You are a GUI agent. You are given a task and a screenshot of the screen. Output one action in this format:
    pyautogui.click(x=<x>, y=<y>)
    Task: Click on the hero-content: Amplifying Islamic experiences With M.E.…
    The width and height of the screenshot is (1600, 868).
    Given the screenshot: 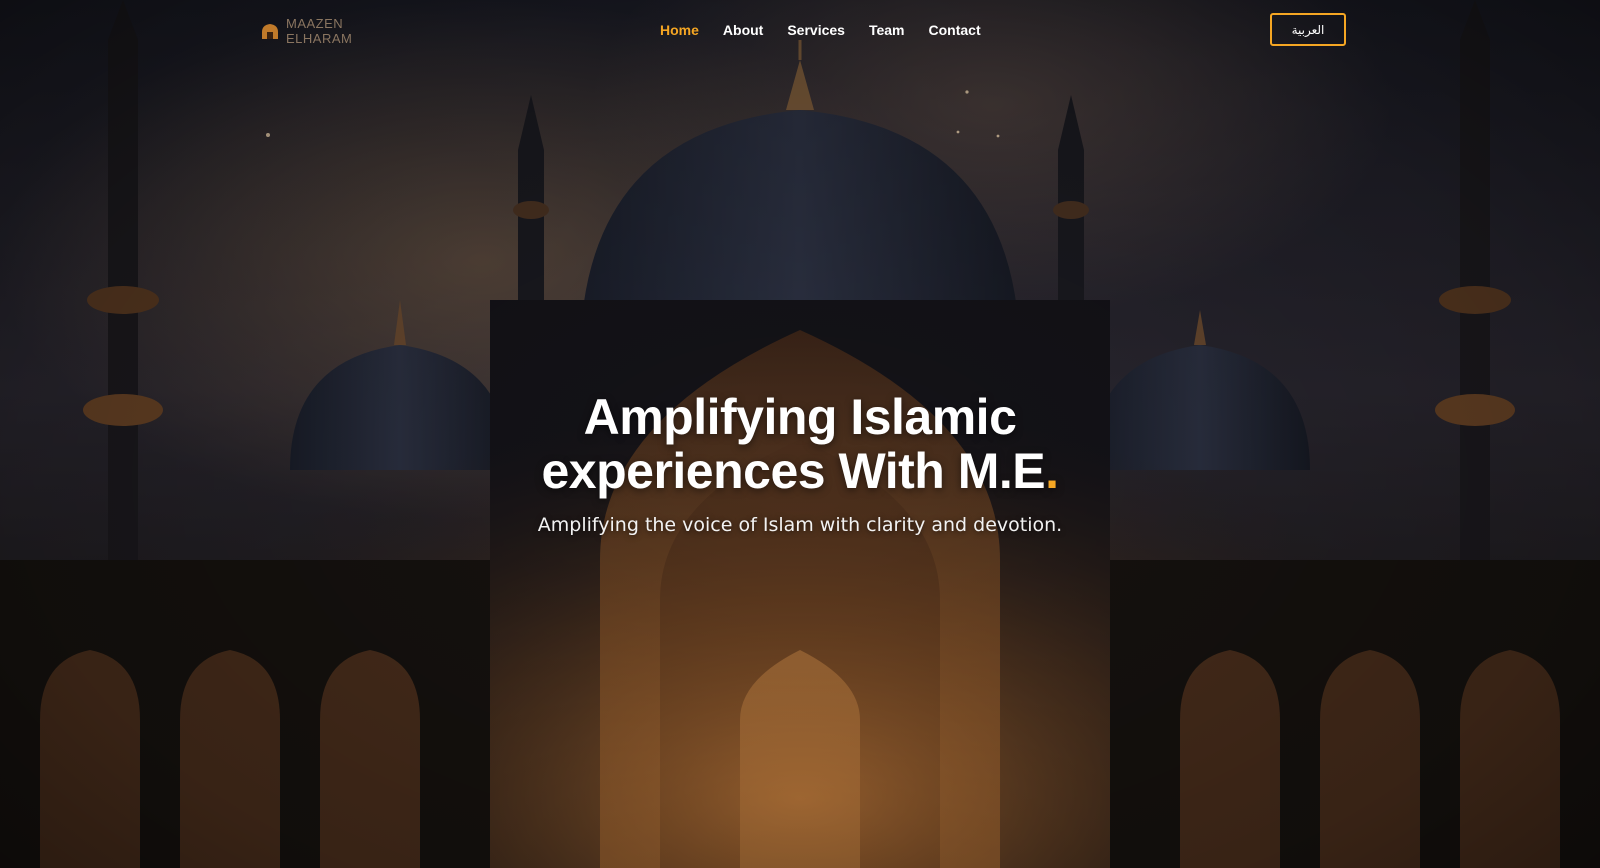 What is the action you would take?
    pyautogui.click(x=800, y=464)
    